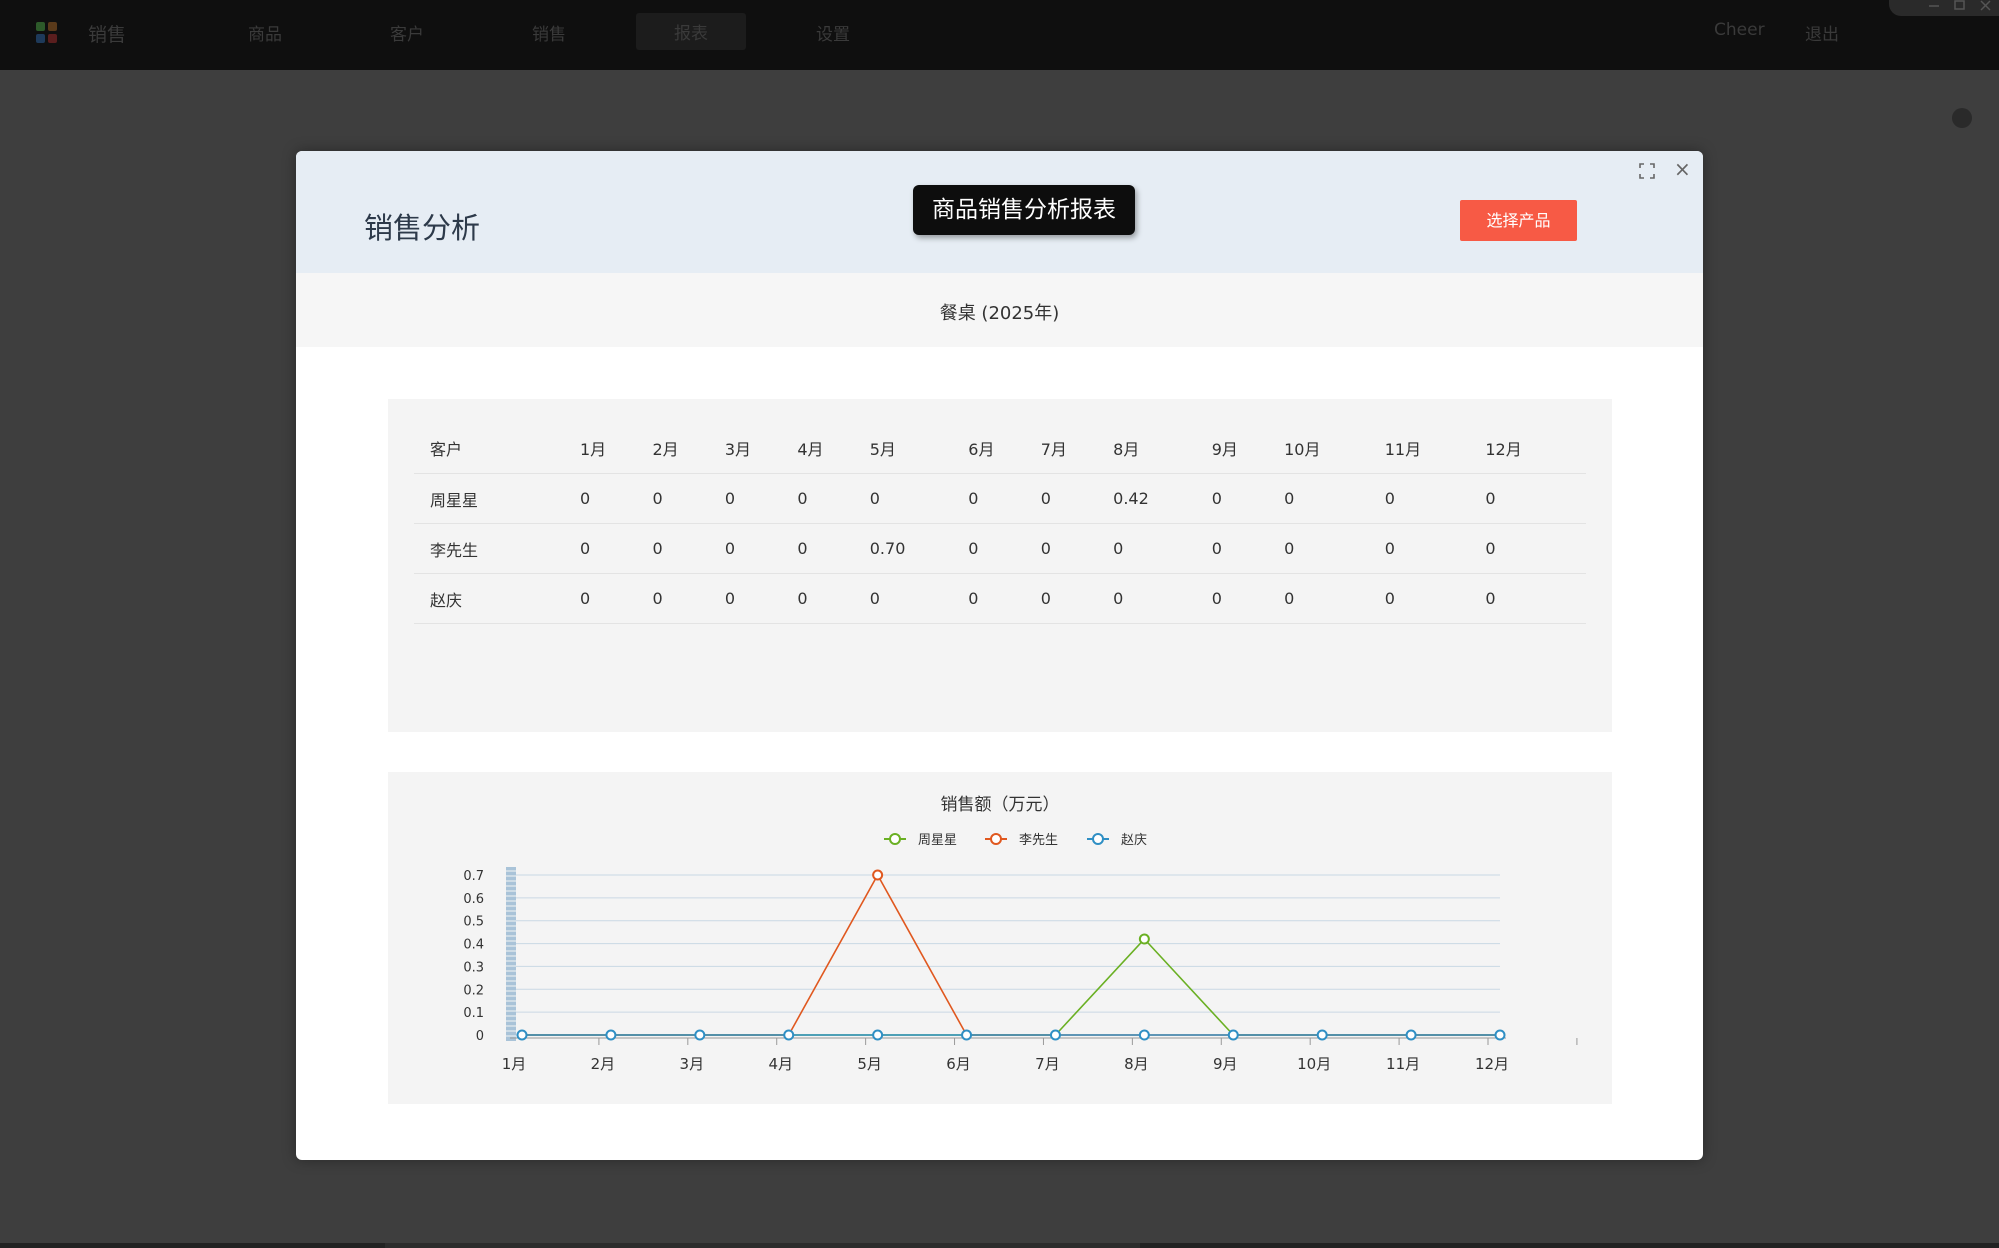 The width and height of the screenshot is (1999, 1248). Describe the element at coordinates (958, 1064) in the screenshot. I see `x-tick-label: 6月` at that location.